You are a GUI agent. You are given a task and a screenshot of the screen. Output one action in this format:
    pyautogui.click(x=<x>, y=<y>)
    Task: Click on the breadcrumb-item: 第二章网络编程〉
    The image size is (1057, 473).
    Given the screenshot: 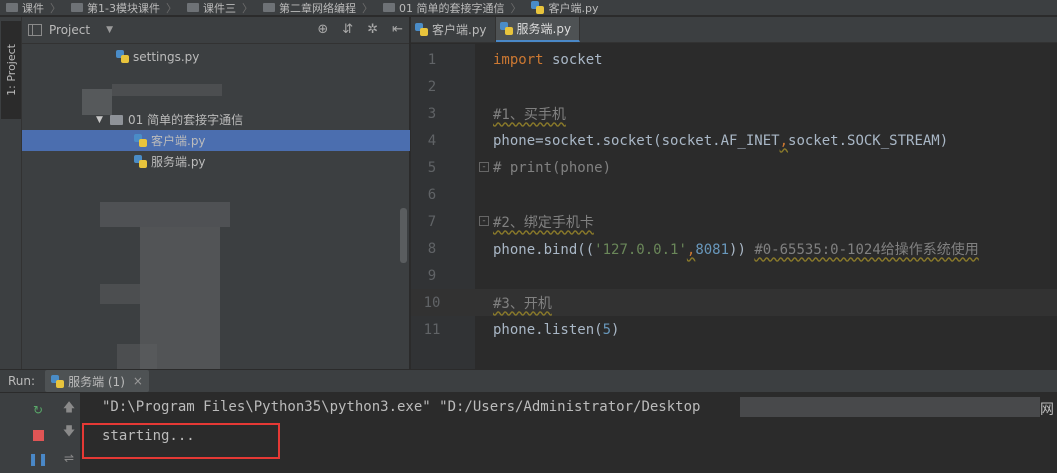 What is the action you would take?
    pyautogui.click(x=317, y=7)
    